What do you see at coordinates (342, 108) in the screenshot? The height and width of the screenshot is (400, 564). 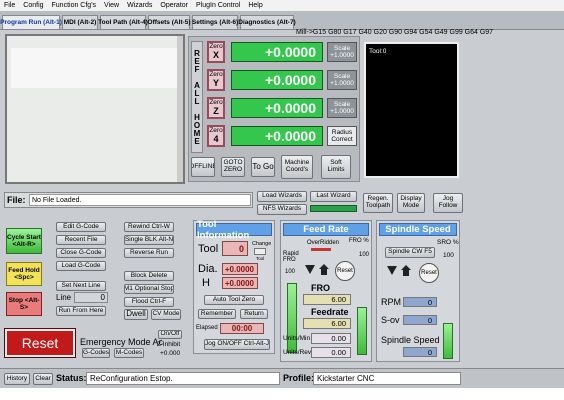 I see `scale-z: Scale +1.0000` at bounding box center [342, 108].